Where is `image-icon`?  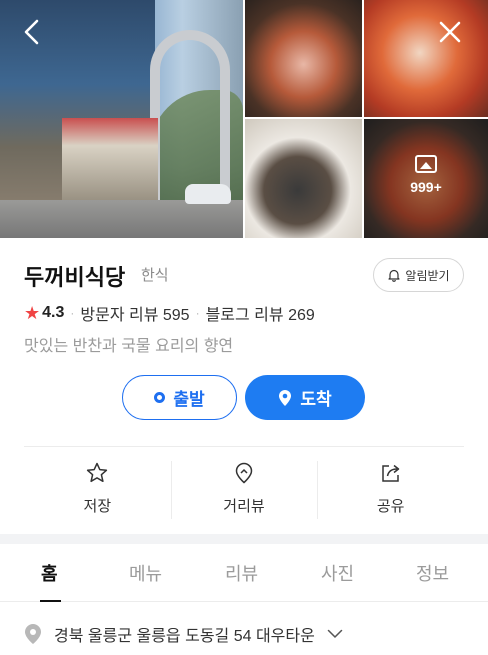 image-icon is located at coordinates (426, 164).